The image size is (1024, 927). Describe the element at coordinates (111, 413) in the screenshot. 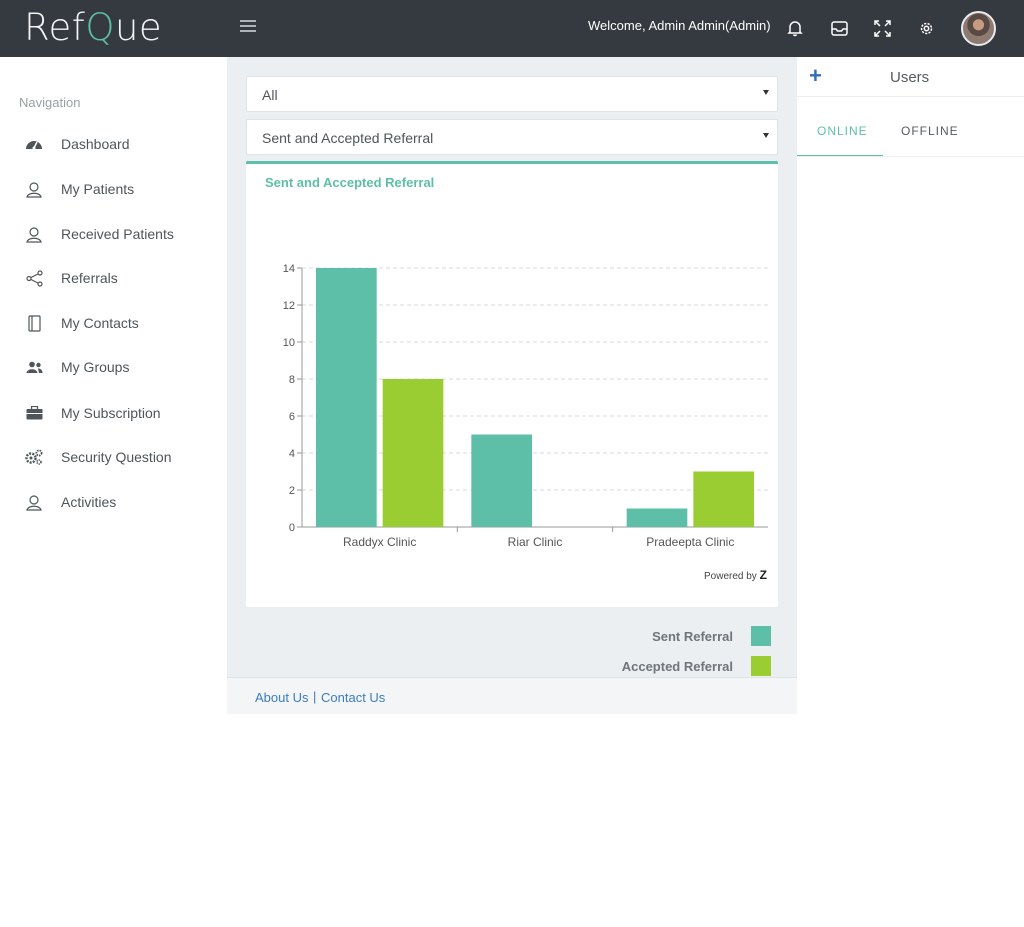

I see `sidebar-item-label: My Subscription` at that location.